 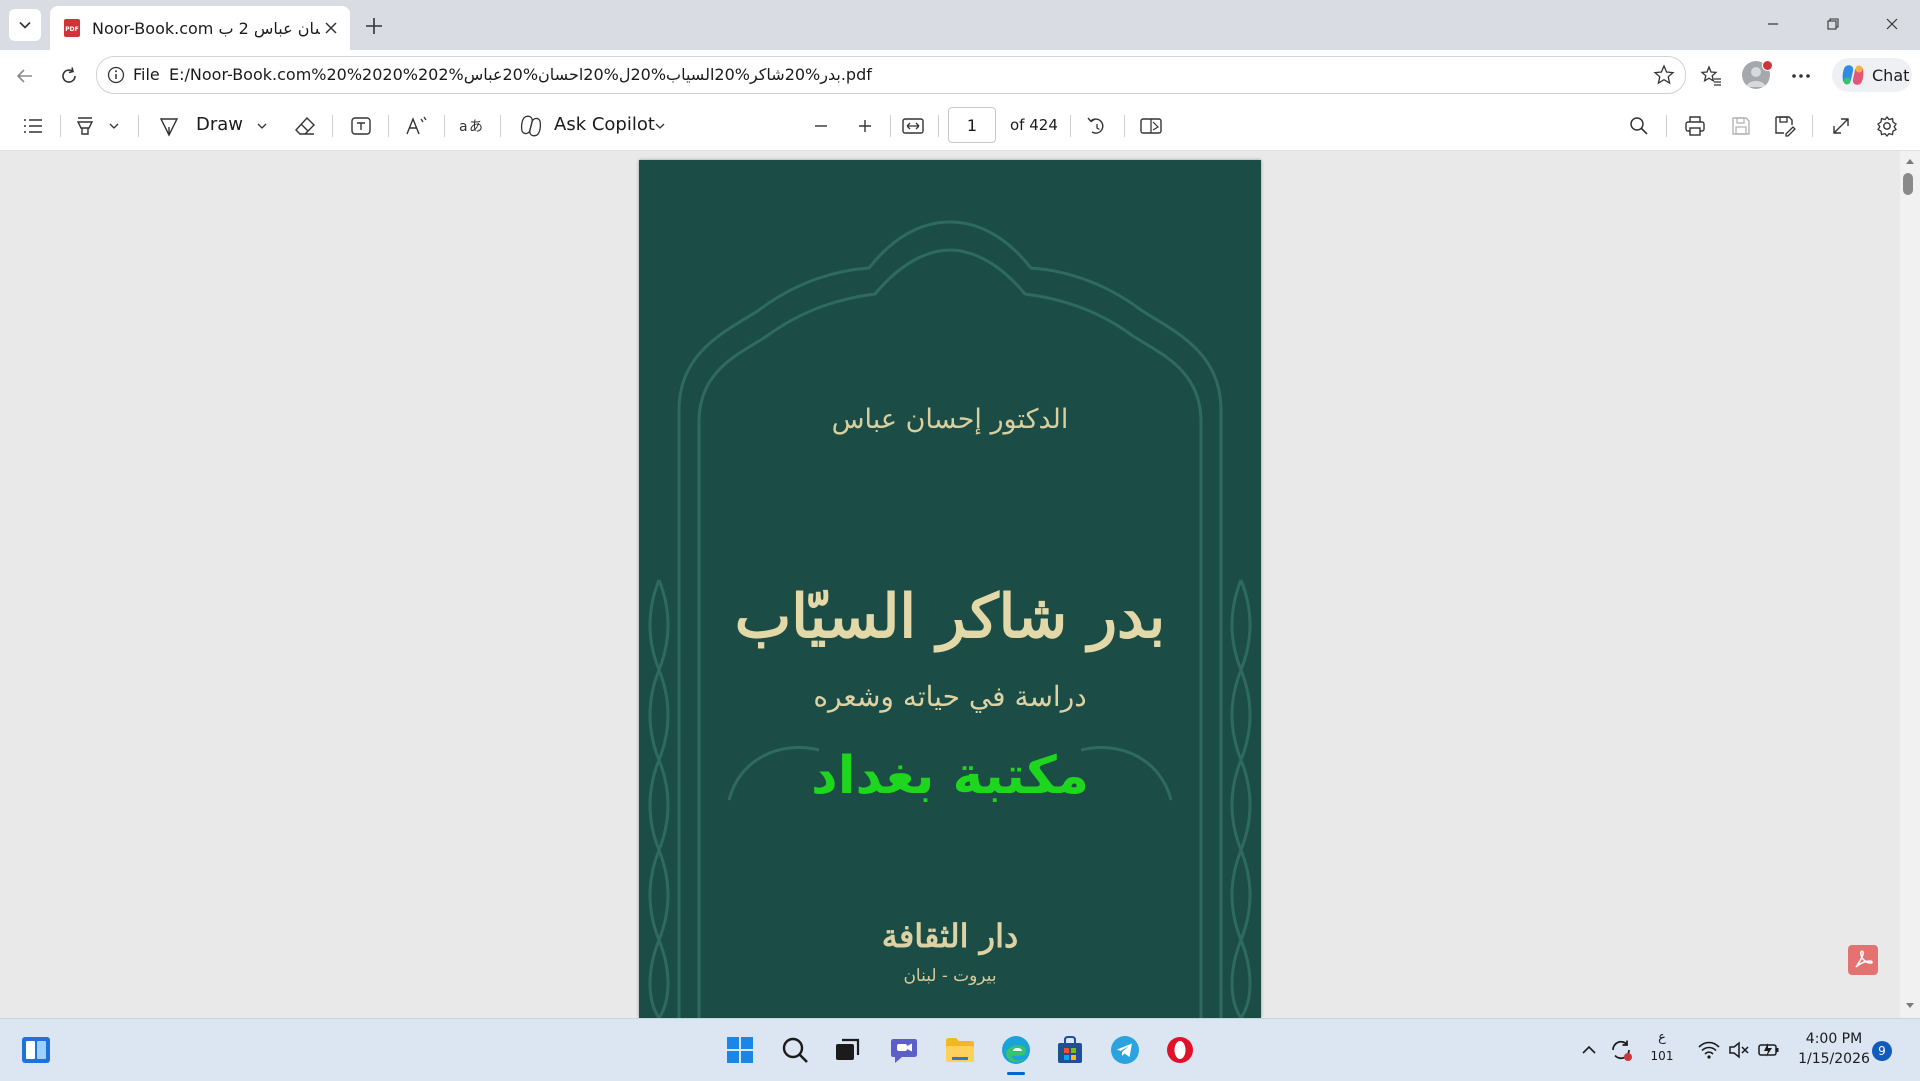 I want to click on opera-button, so click(x=1180, y=1050).